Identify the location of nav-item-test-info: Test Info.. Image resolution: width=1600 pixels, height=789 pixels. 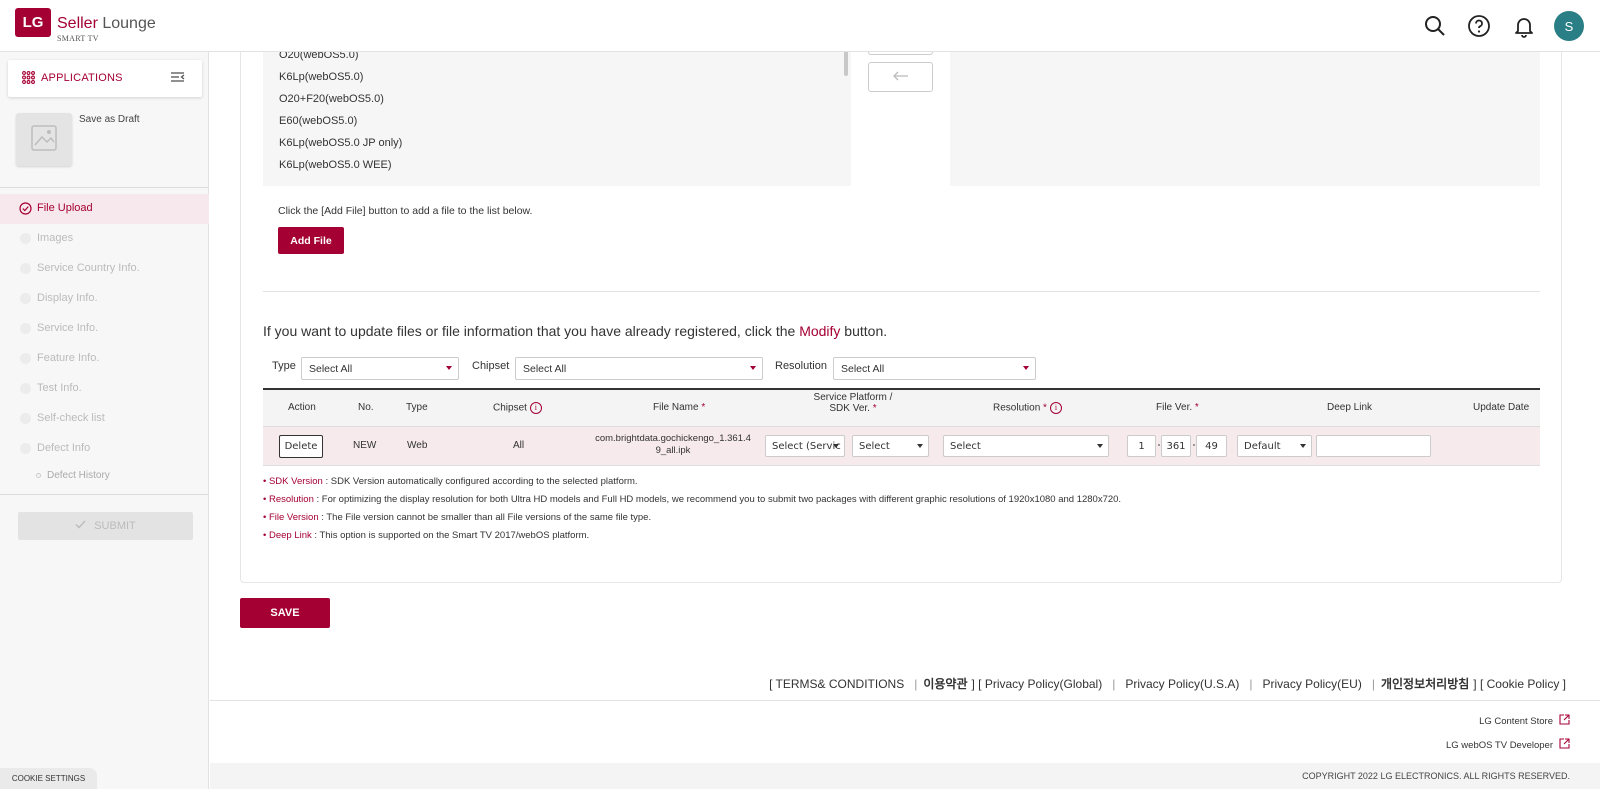
(104, 389).